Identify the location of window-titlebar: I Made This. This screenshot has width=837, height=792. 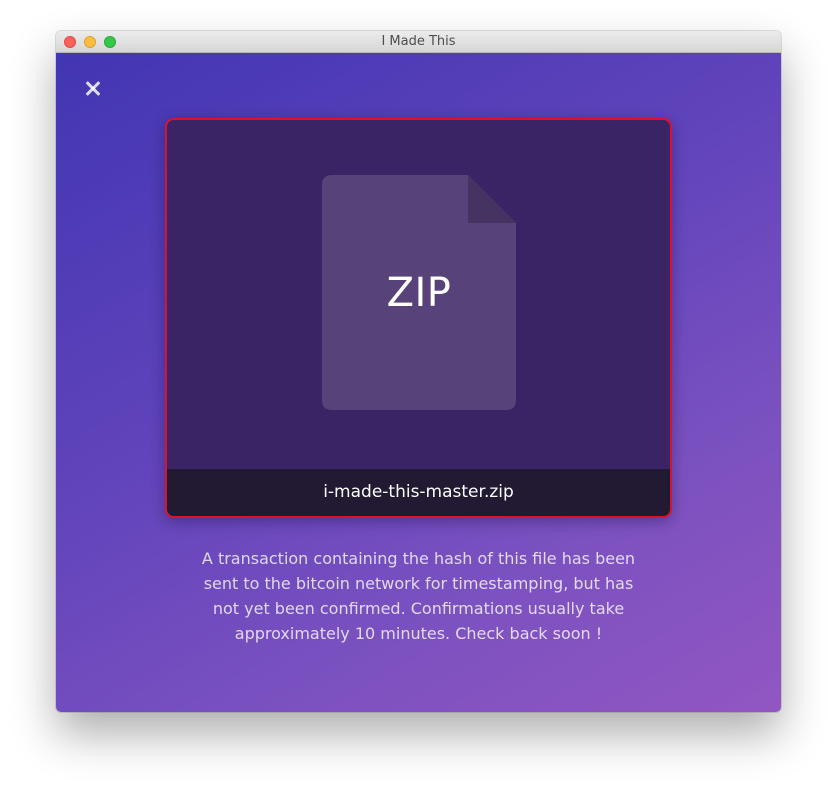
(418, 42).